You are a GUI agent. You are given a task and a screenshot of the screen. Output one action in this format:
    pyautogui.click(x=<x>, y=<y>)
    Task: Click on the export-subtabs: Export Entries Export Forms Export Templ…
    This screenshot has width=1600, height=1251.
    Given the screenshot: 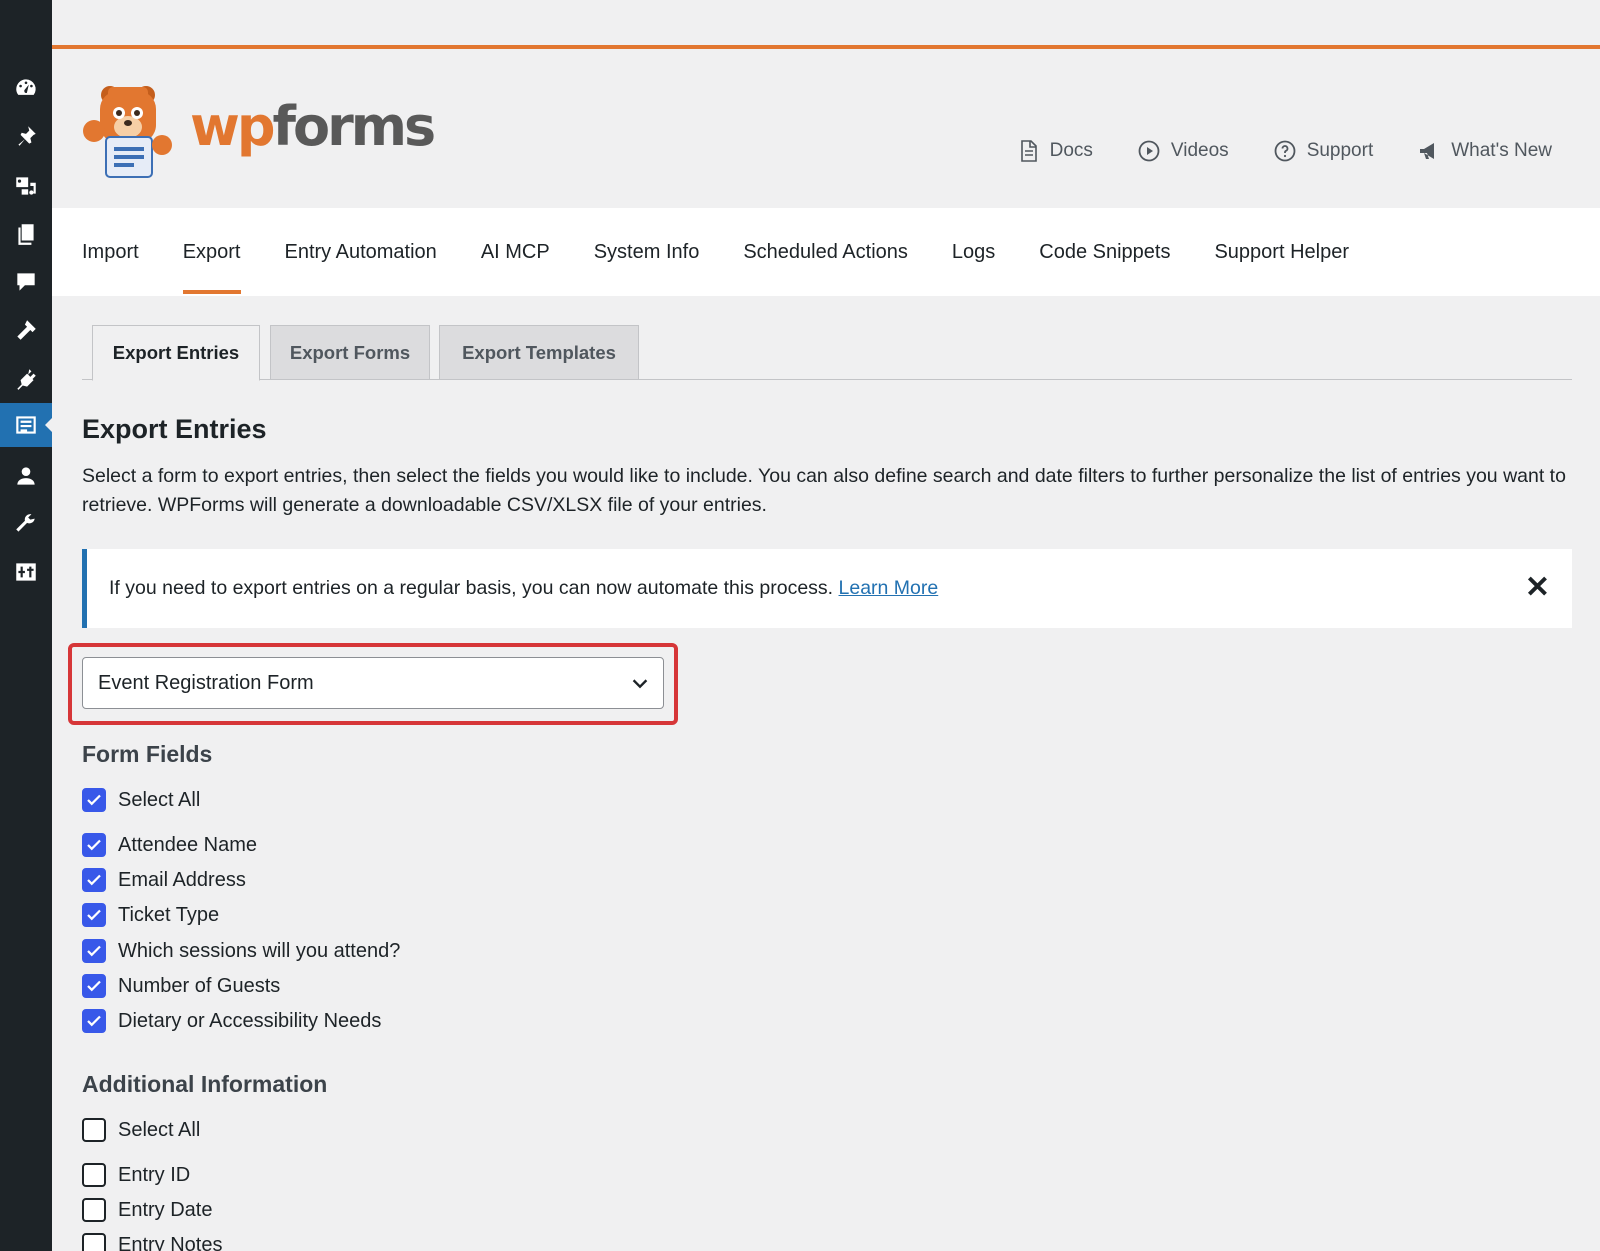 What is the action you would take?
    pyautogui.click(x=827, y=353)
    